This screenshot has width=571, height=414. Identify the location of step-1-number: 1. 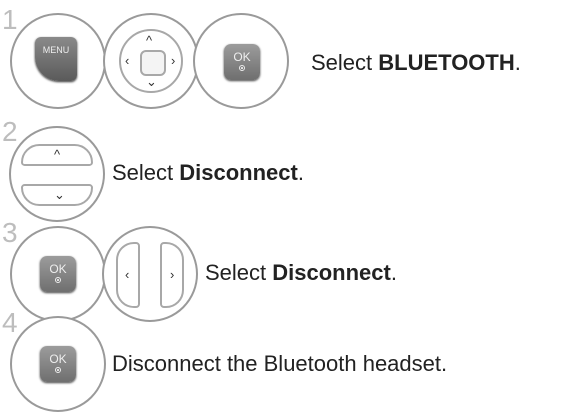
(10, 19).